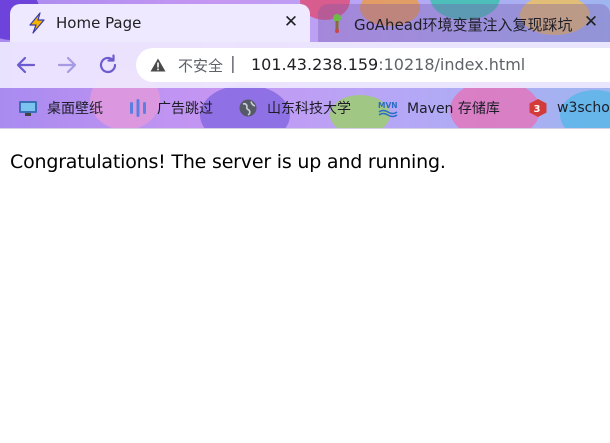 The height and width of the screenshot is (443, 610). Describe the element at coordinates (99, 23) in the screenshot. I see `tab-title: Home Page` at that location.